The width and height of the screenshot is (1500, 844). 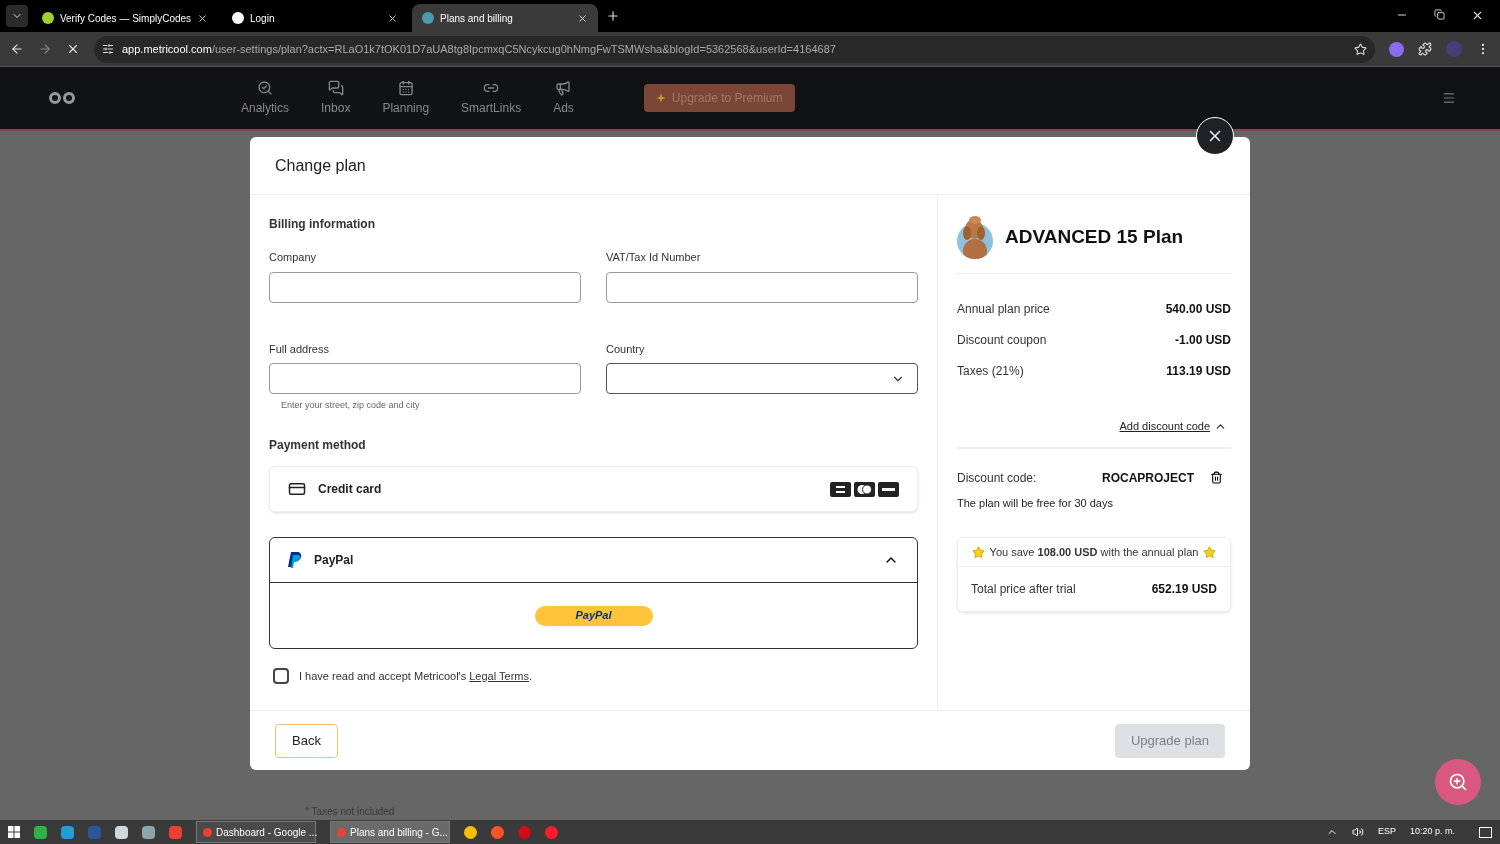 I want to click on discount-code: ROCAPROJECT, so click(x=1148, y=478).